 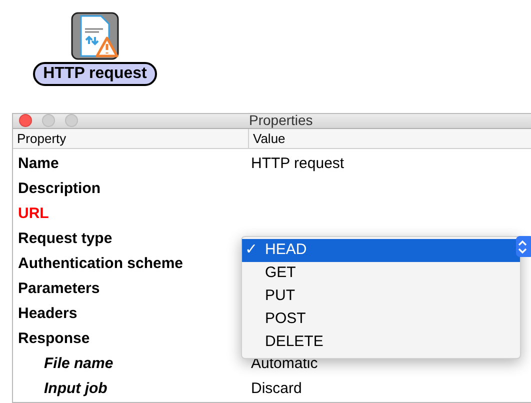 I want to click on property-value: Automatic, so click(x=284, y=364).